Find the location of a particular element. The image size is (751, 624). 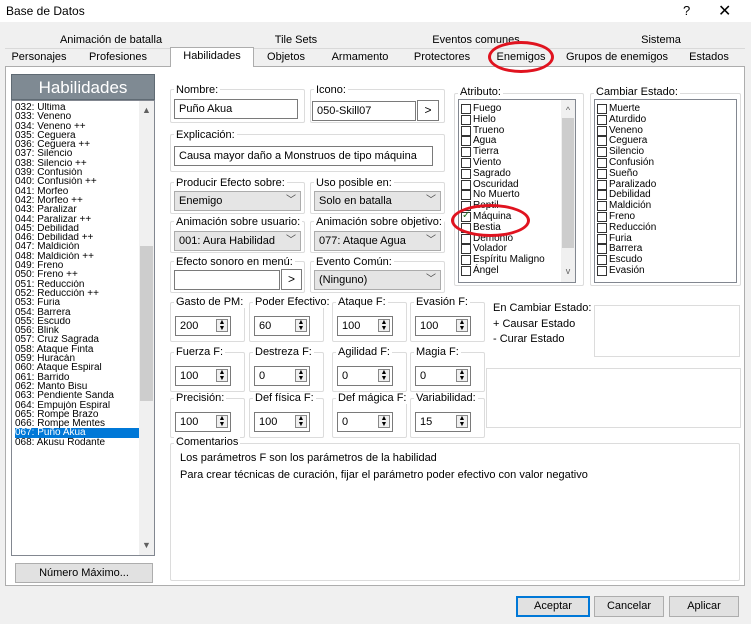

list-item: 055: Escudo is located at coordinates (77, 321).